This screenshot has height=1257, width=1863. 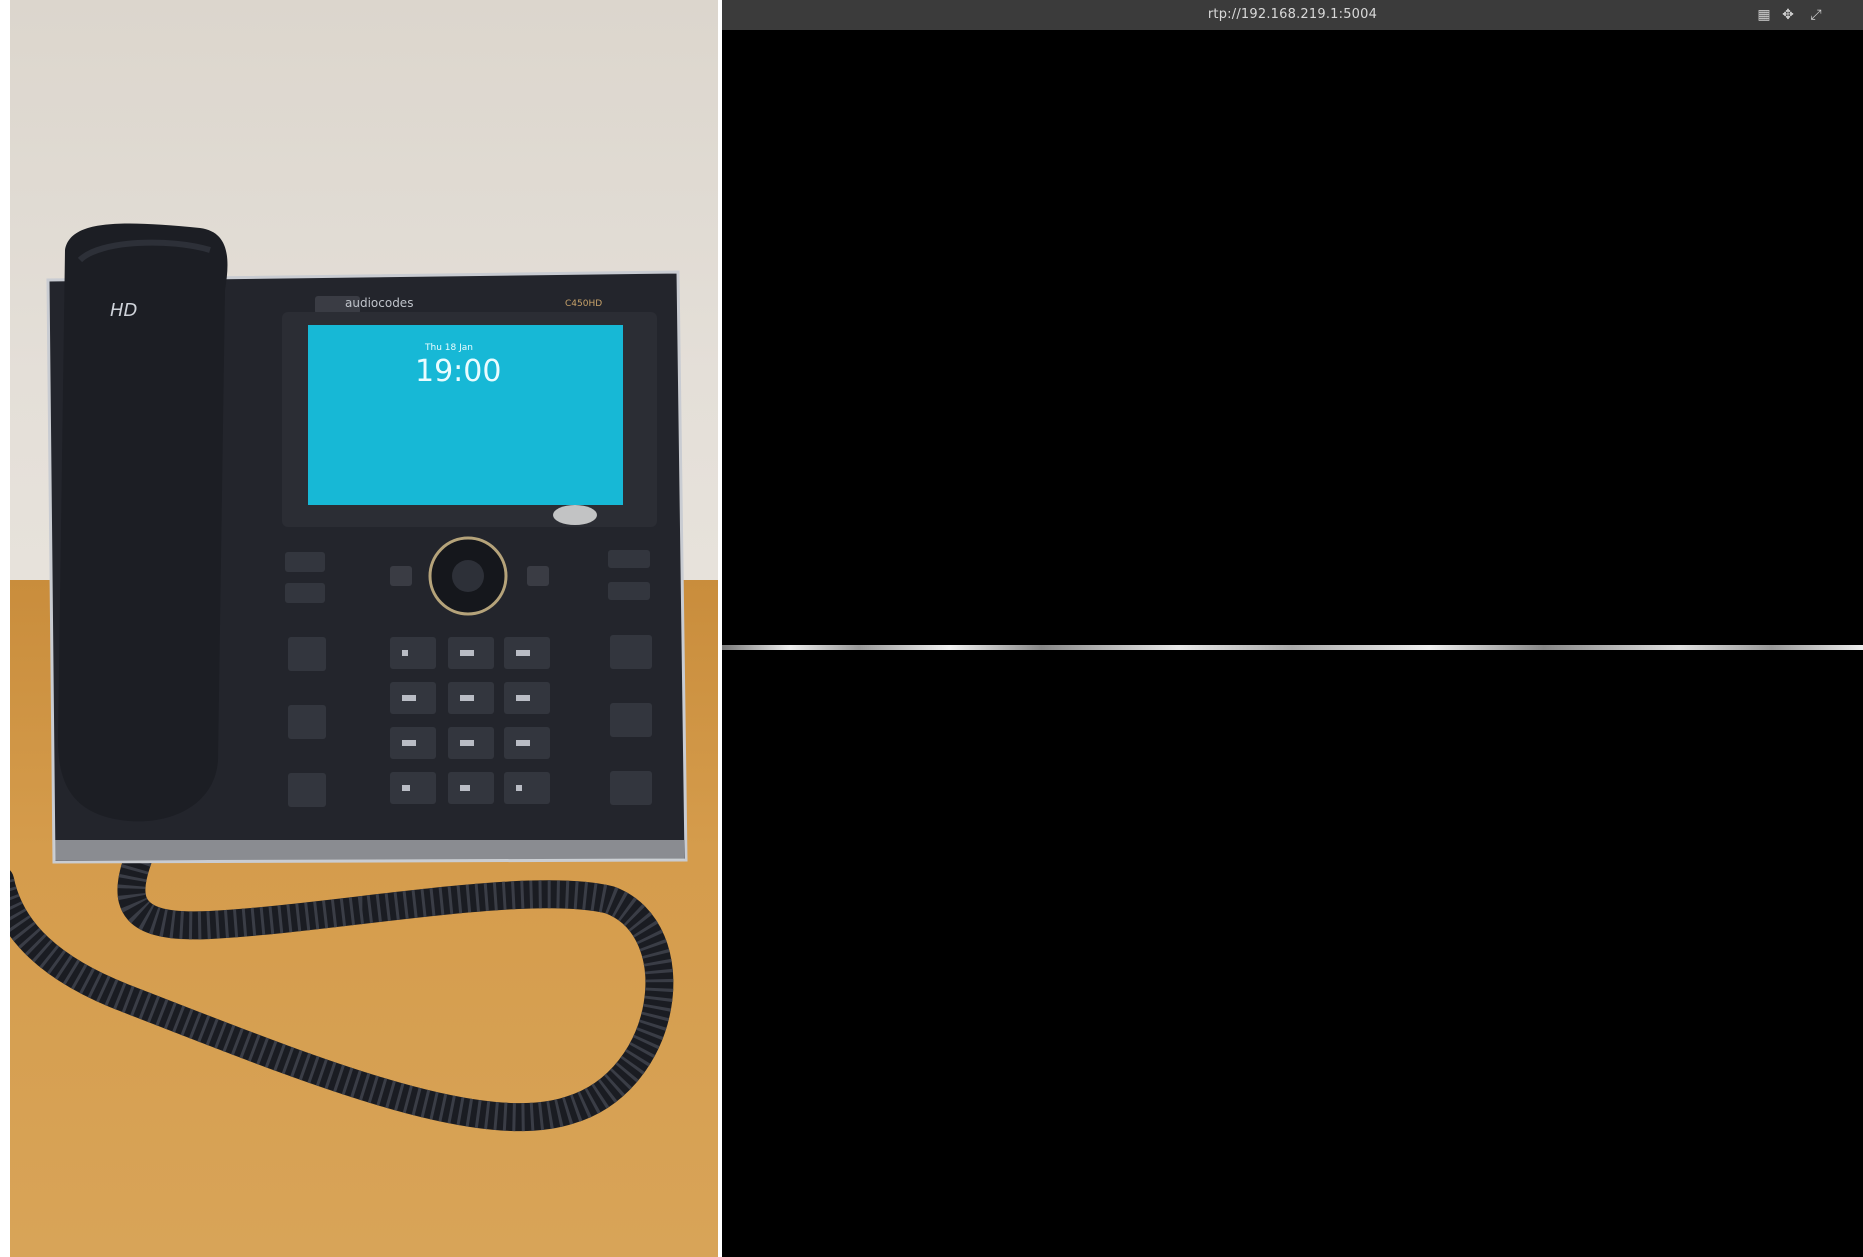 I want to click on stream-toolbar: rtp://192.168.219.1:5004 ▦ ✥ ⤢, so click(x=1292, y=15).